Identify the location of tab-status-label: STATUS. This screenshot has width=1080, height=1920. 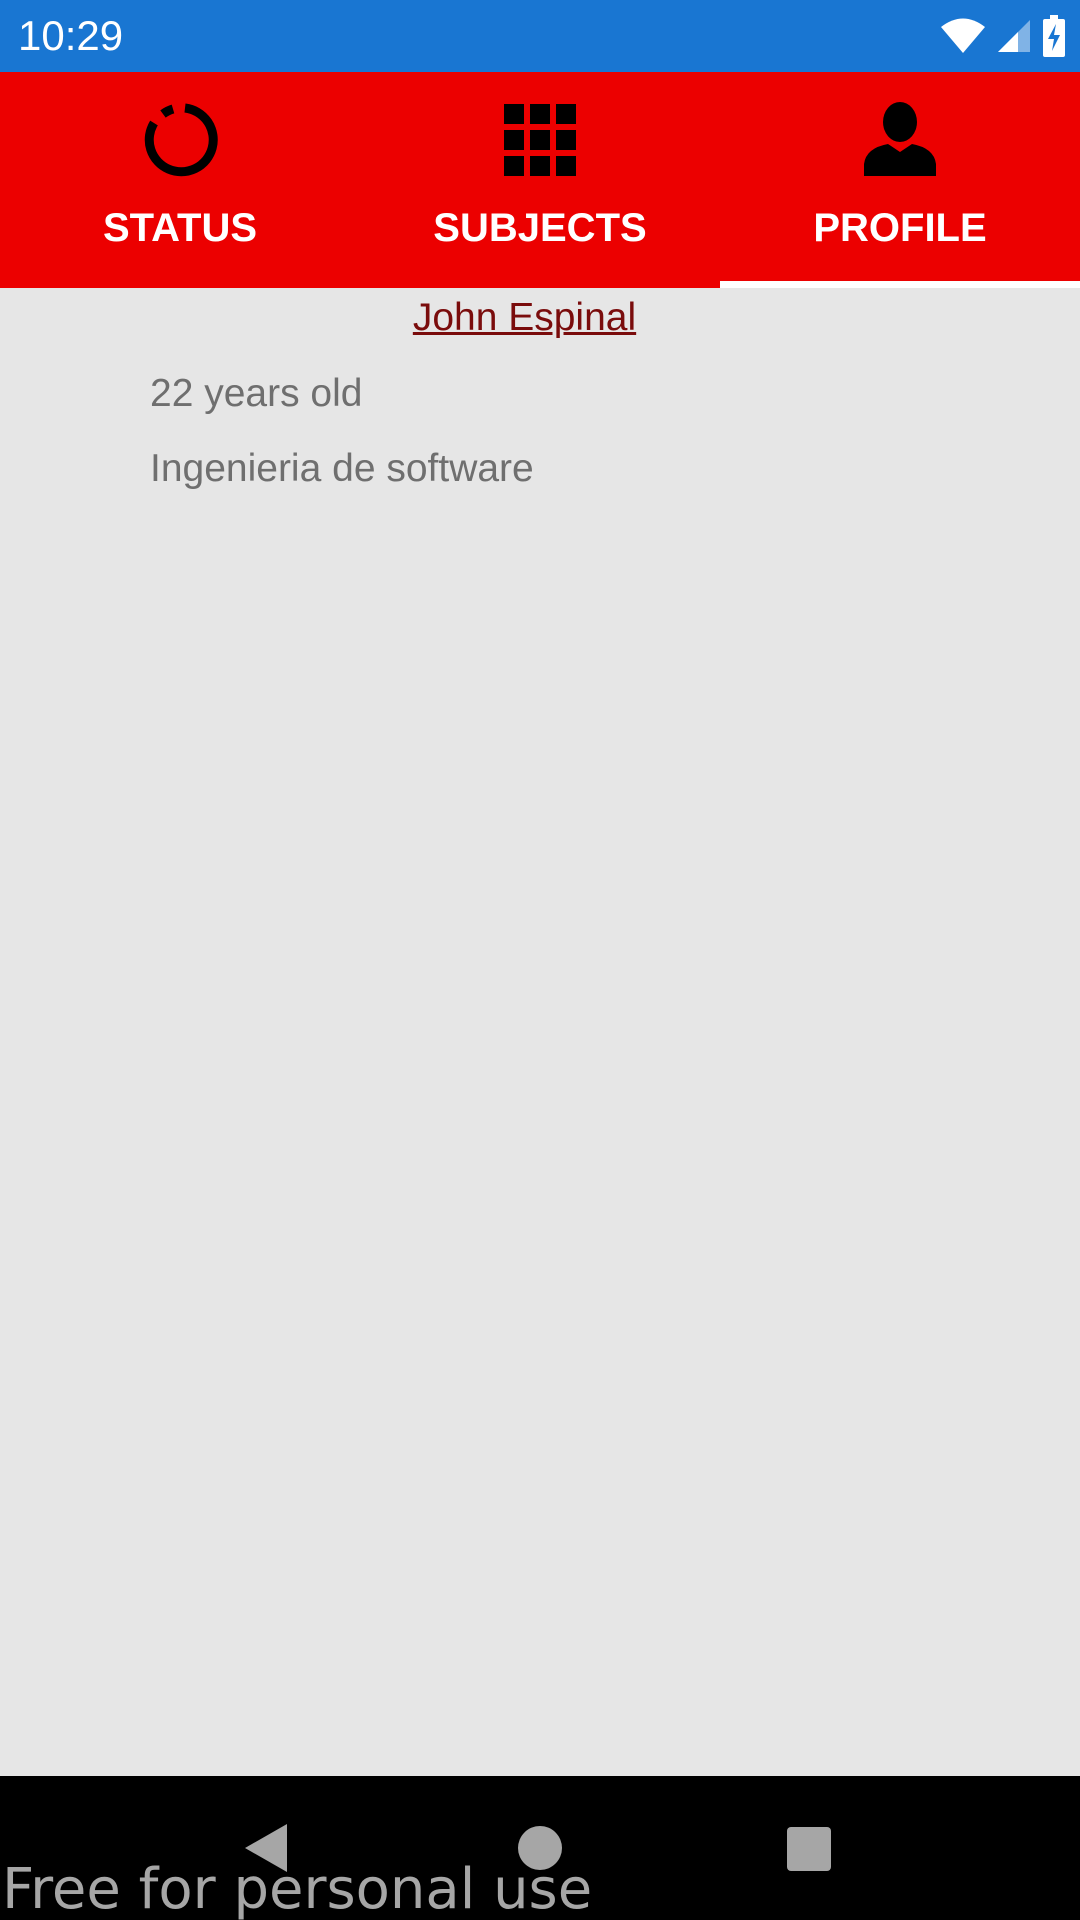
(180, 228).